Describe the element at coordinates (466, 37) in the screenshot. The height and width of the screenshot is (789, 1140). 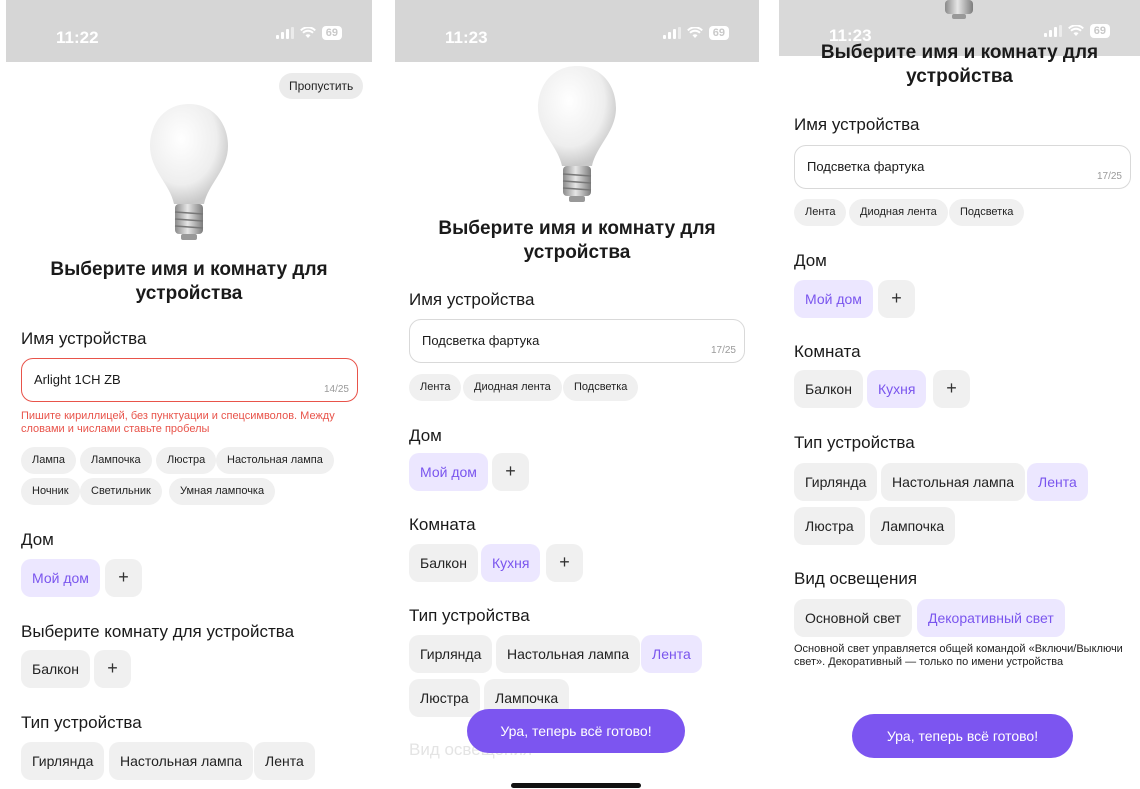
I see `status-time: 11:23` at that location.